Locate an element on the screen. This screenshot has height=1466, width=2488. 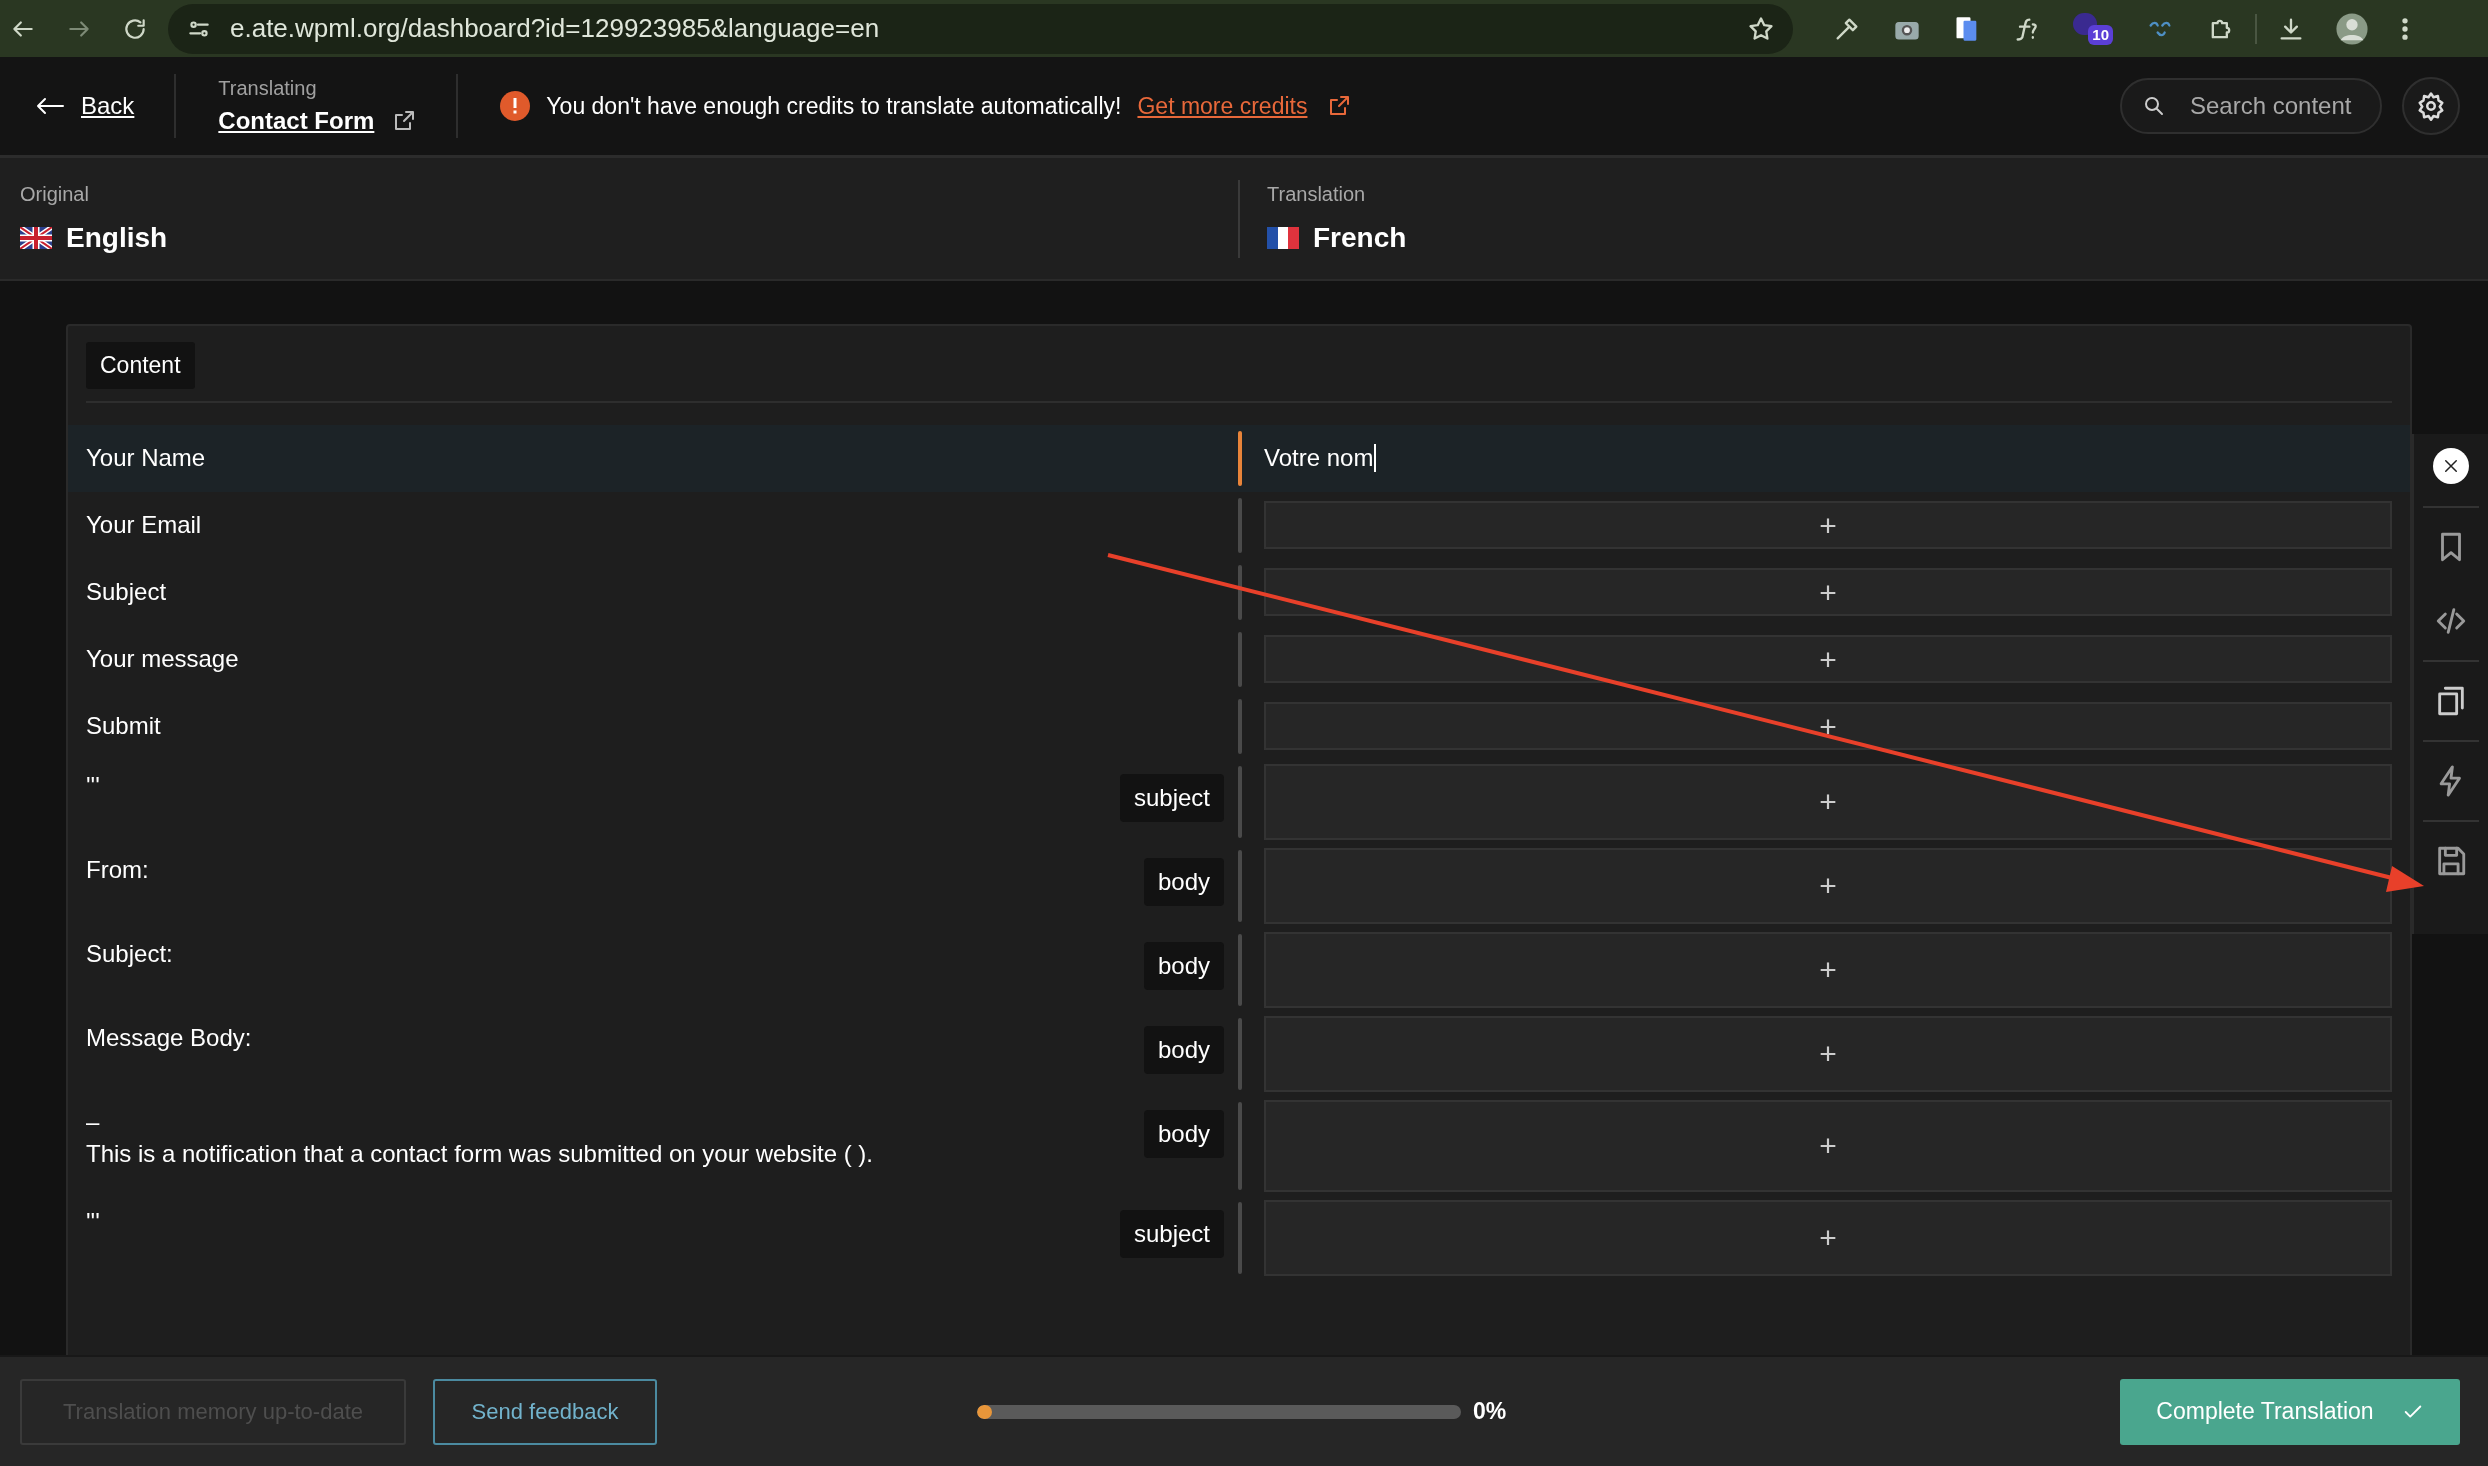
source-text: – is located at coordinates (93, 1121).